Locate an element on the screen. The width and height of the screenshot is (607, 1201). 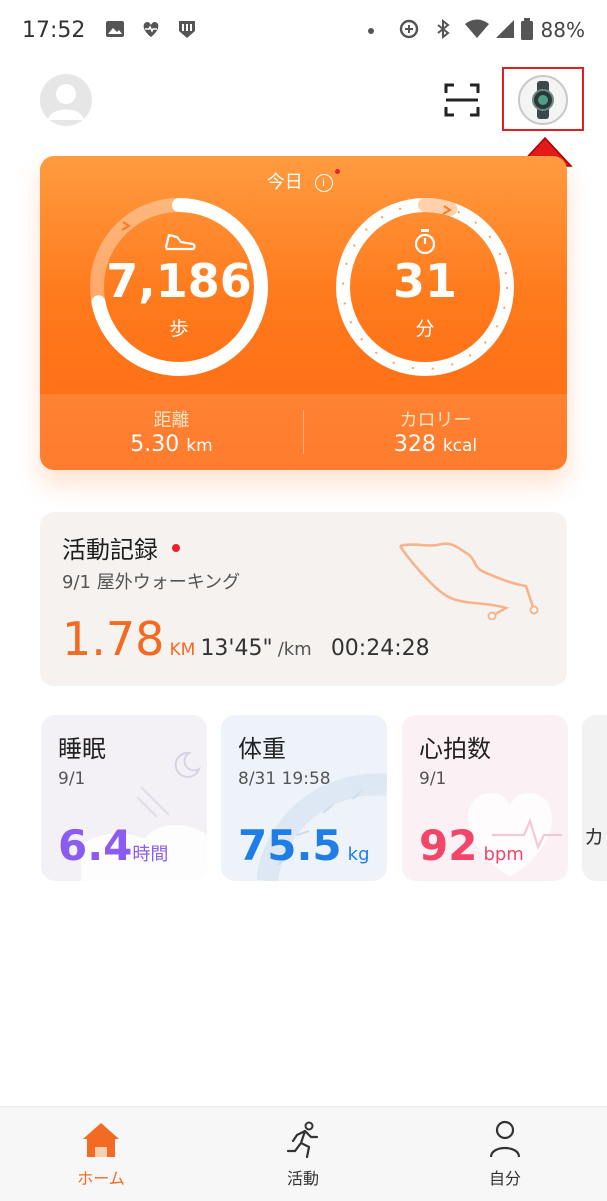
sleep-stat: 6.4時間 is located at coordinates (113, 845).